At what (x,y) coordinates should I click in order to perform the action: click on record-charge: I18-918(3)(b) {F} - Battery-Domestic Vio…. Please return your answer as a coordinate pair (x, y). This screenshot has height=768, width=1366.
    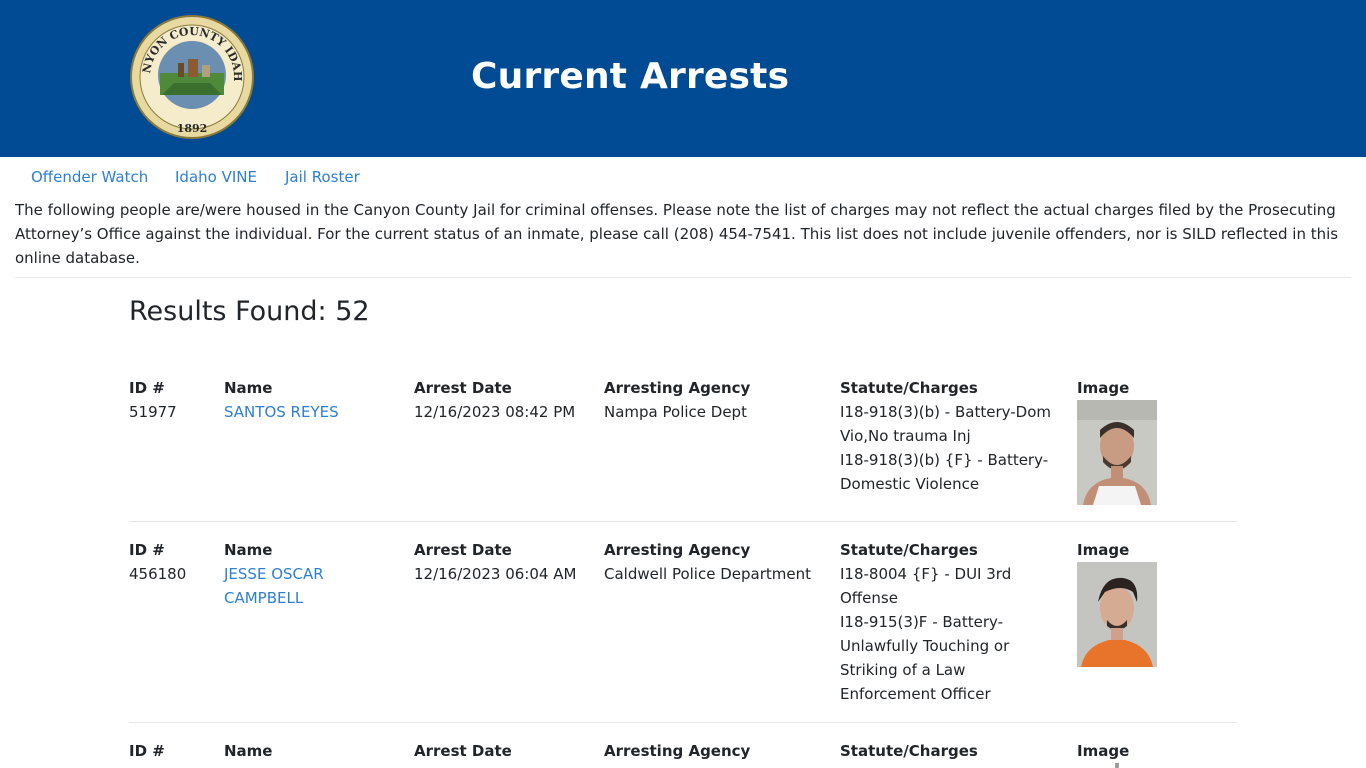
    Looking at the image, I should click on (944, 472).